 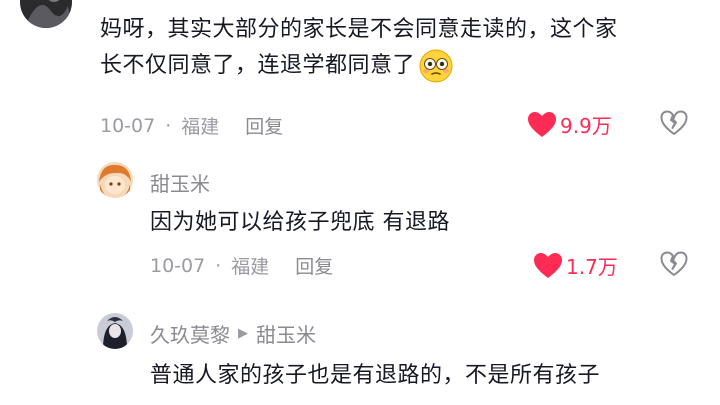 What do you see at coordinates (243, 333) in the screenshot?
I see `reply-to-arrow-icon: ▶` at bounding box center [243, 333].